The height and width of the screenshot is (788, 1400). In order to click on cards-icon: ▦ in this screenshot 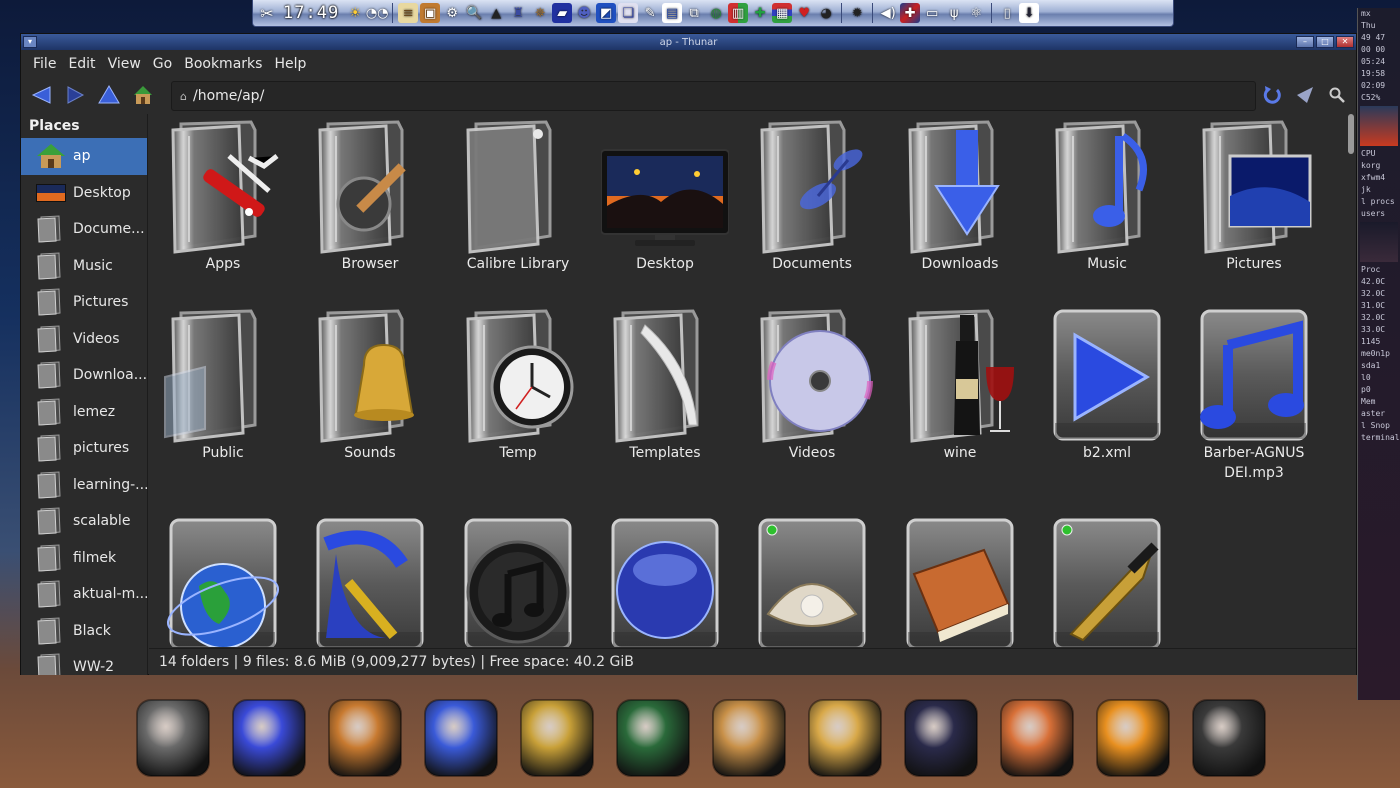, I will do `click(782, 13)`.